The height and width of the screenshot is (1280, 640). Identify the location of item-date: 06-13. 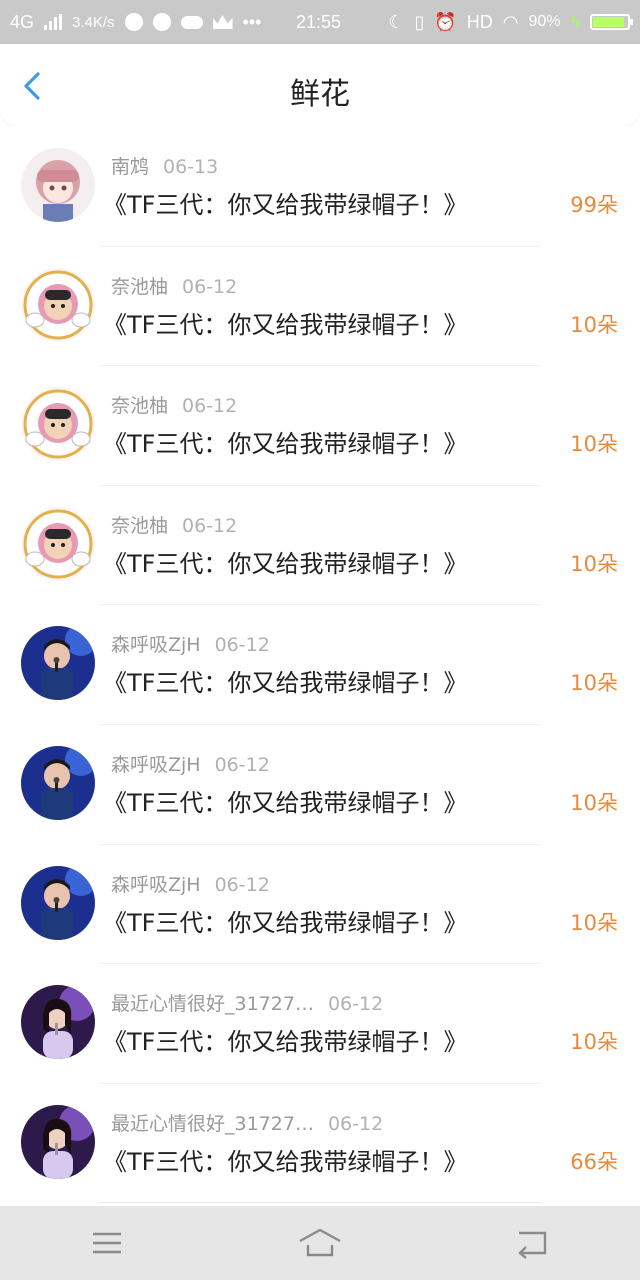
(191, 167).